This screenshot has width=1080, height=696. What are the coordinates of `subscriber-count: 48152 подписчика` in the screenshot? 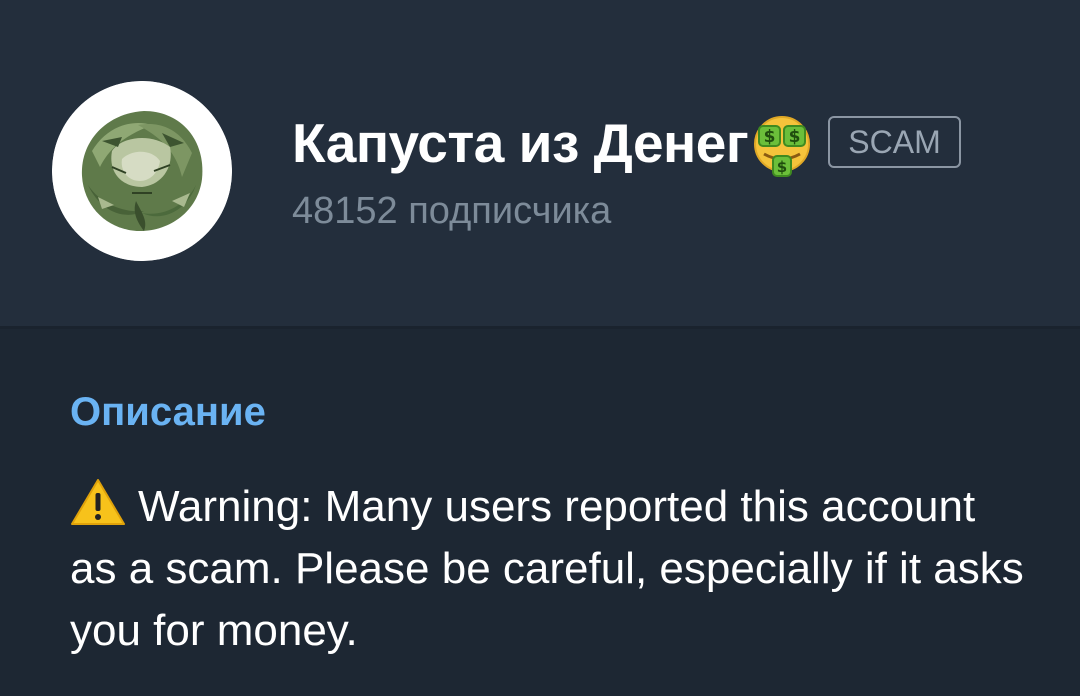 It's located at (452, 211).